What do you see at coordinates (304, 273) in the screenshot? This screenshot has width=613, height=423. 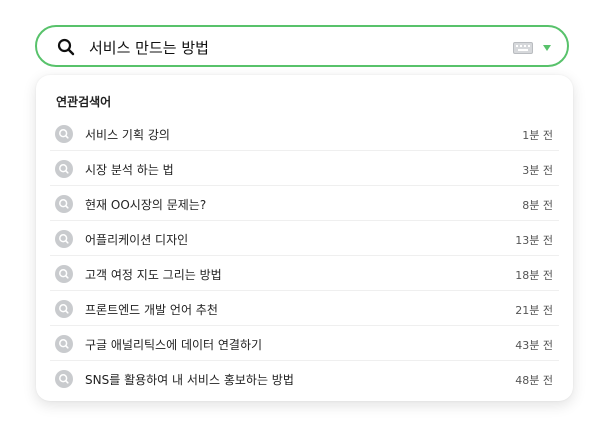 I see `suggestion-item: 고객 여정 지도 그리는 방법 18분 전` at bounding box center [304, 273].